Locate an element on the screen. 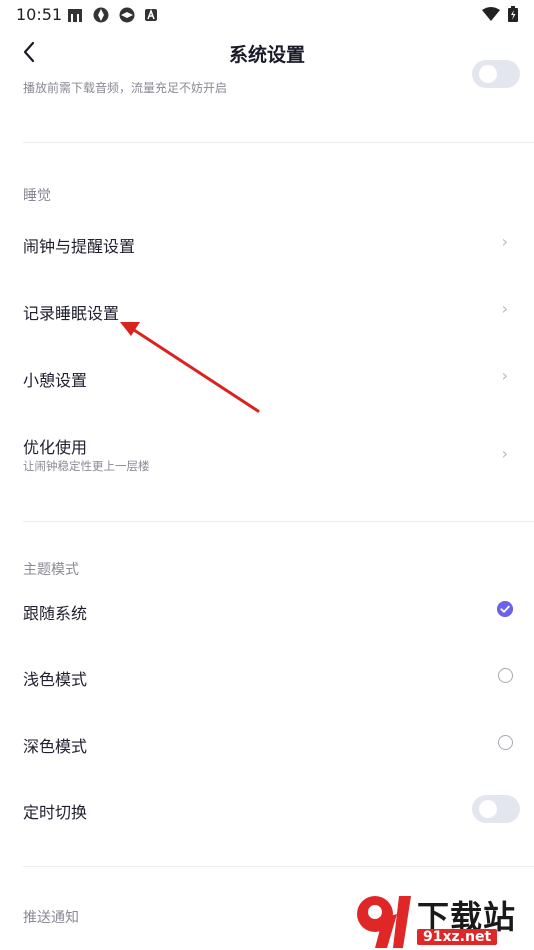 Image resolution: width=534 pixels, height=950 pixels. theme-option-system: 跟随系统 is located at coordinates (267, 611).